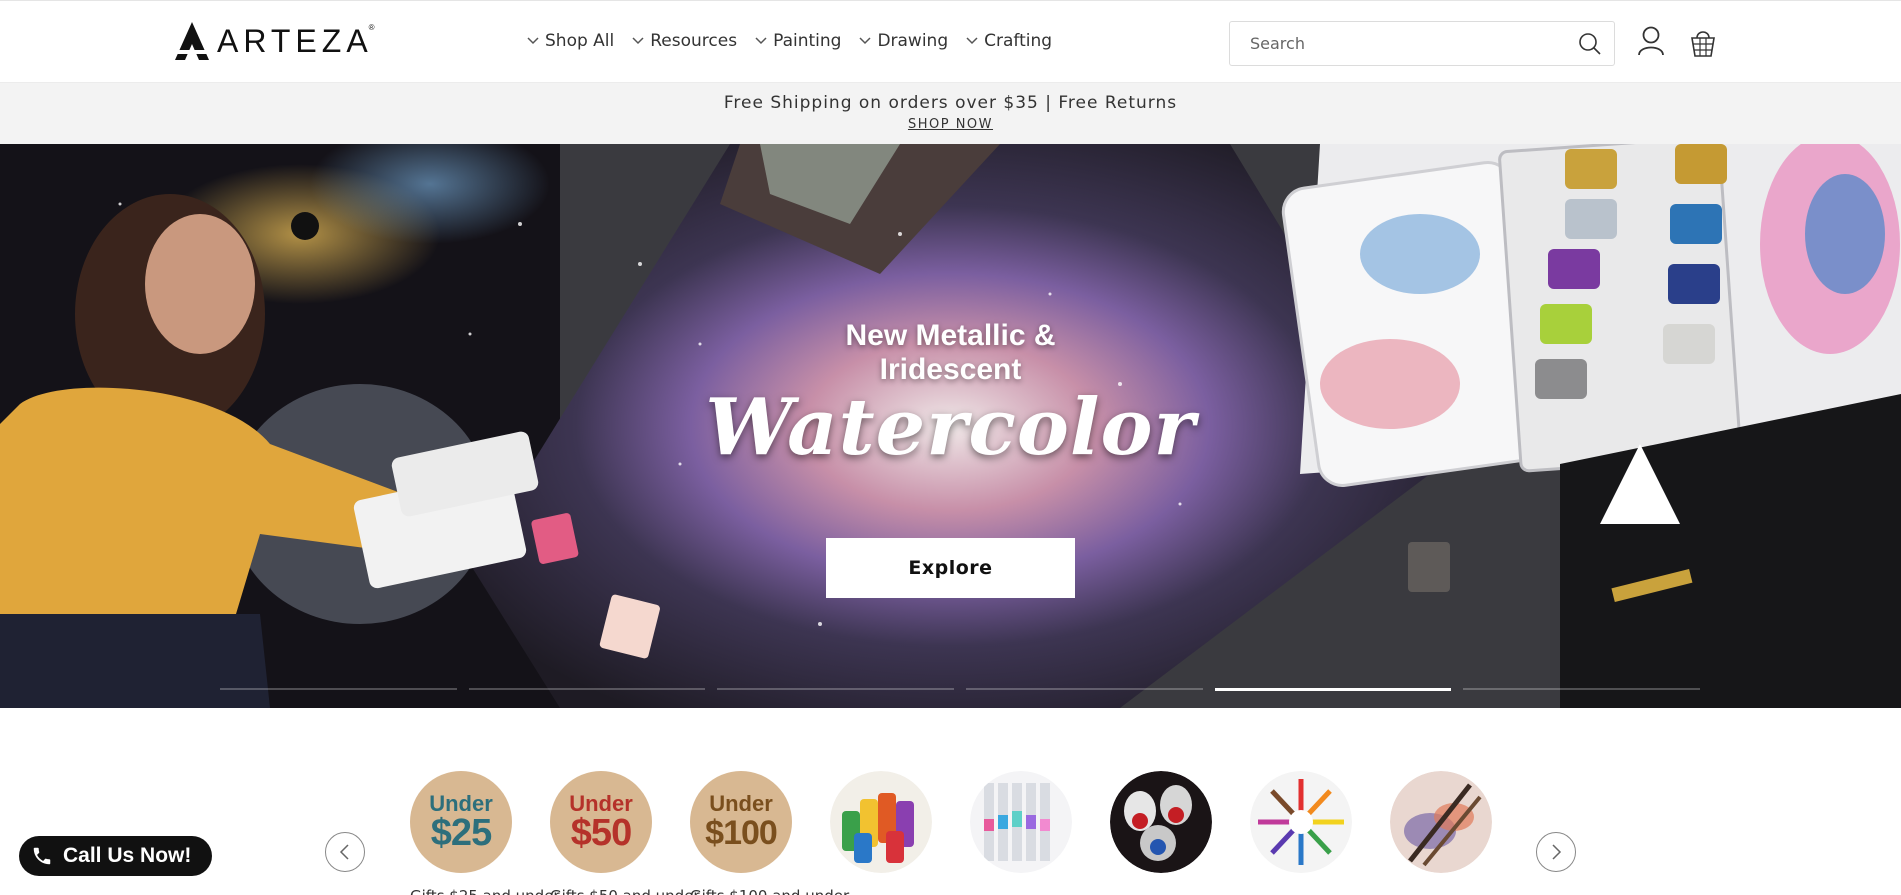 The image size is (1901, 895). Describe the element at coordinates (950, 352) in the screenshot. I see `hero-title: New Metallic & Iridescent` at that location.